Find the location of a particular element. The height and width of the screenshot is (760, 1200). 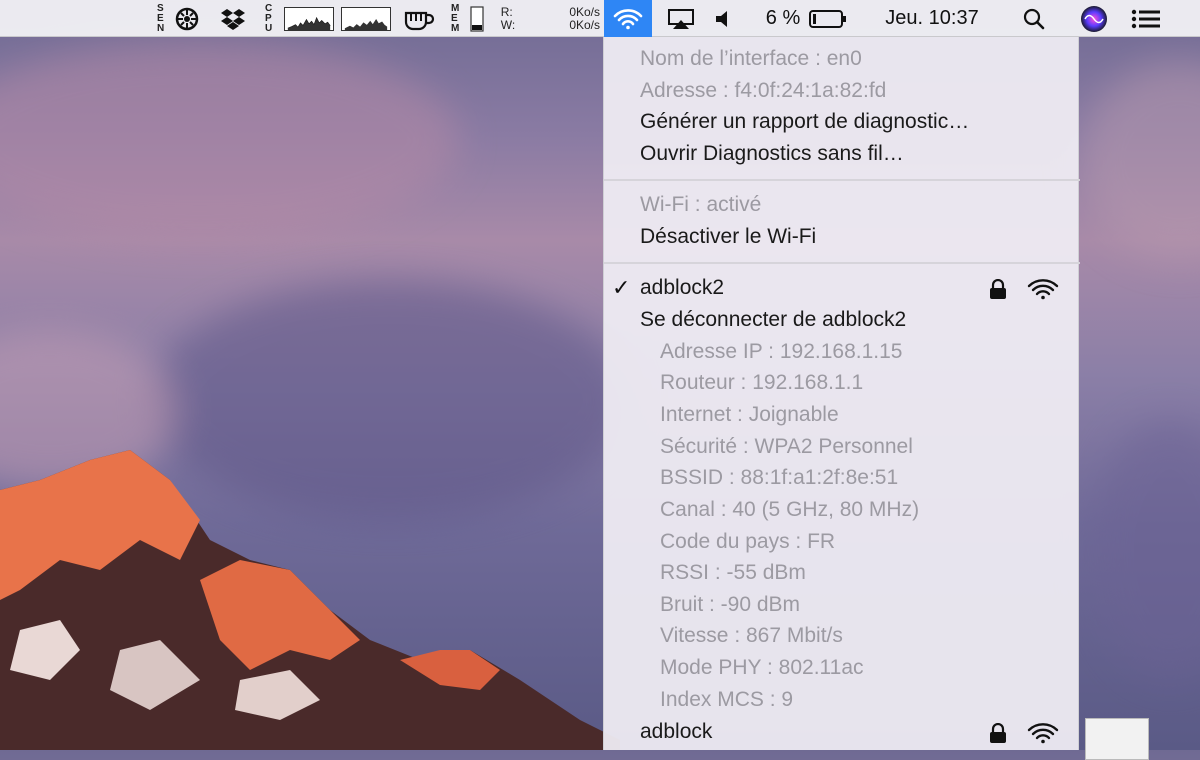

turn-off-wifi-item: Désactiver le Wi-Fi is located at coordinates (842, 236).